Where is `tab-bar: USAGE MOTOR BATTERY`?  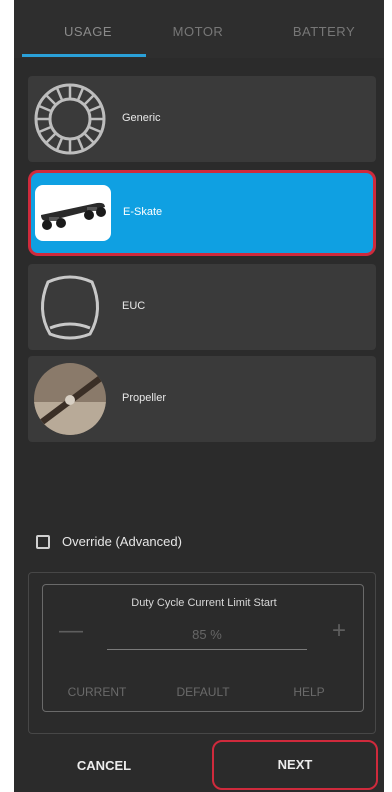
tab-bar: USAGE MOTOR BATTERY is located at coordinates (199, 29).